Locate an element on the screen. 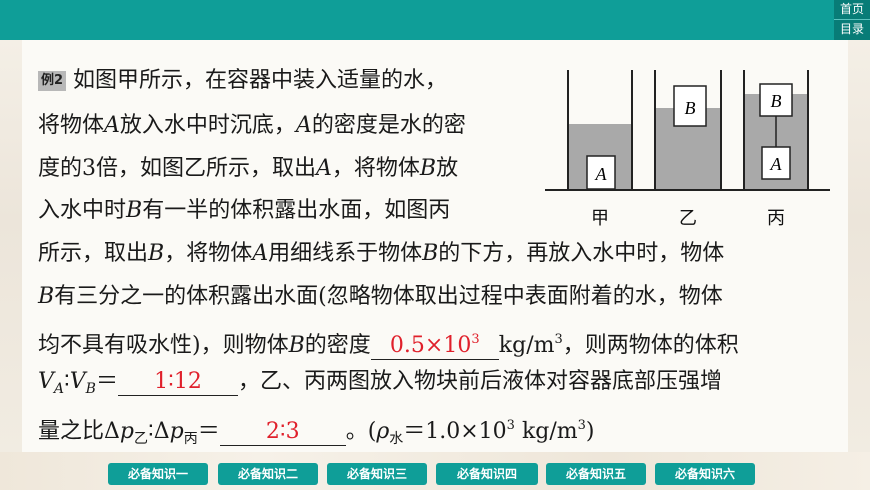  text: ，乙、丙两图放入物块前后液体对容器底部压强增 is located at coordinates (479, 381).